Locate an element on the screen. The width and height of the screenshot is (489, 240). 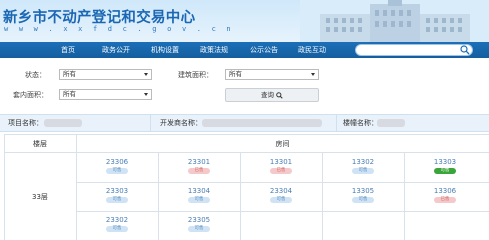
query-button: 查询 is located at coordinates (272, 95).